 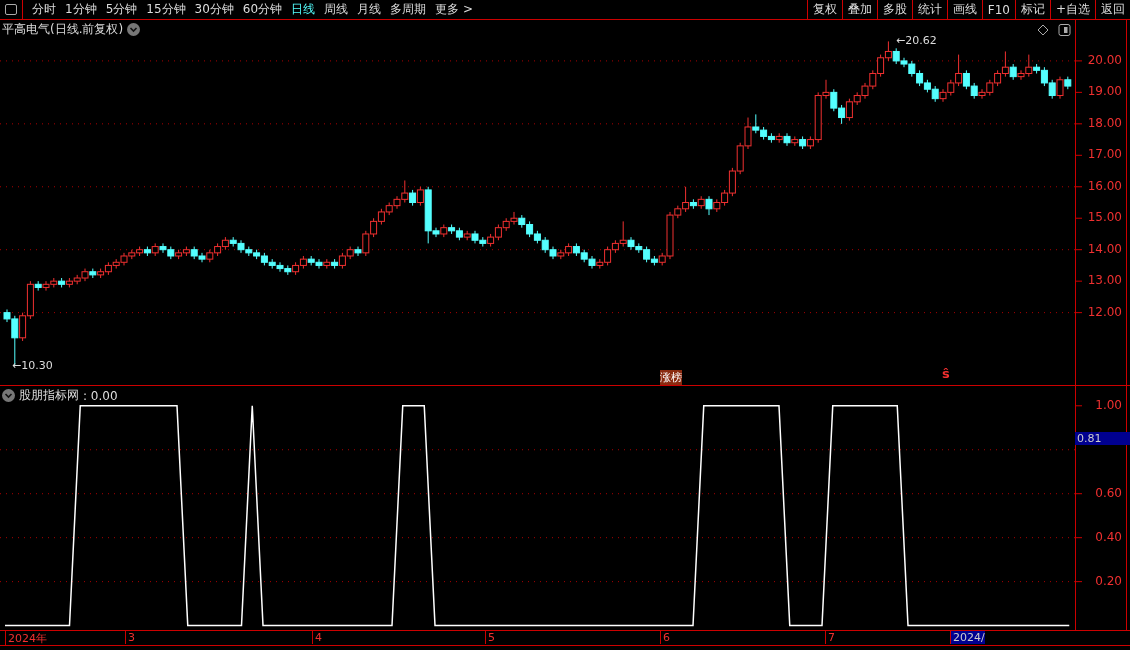 What do you see at coordinates (32, 365) in the screenshot?
I see `low-price-label: ←10.30` at bounding box center [32, 365].